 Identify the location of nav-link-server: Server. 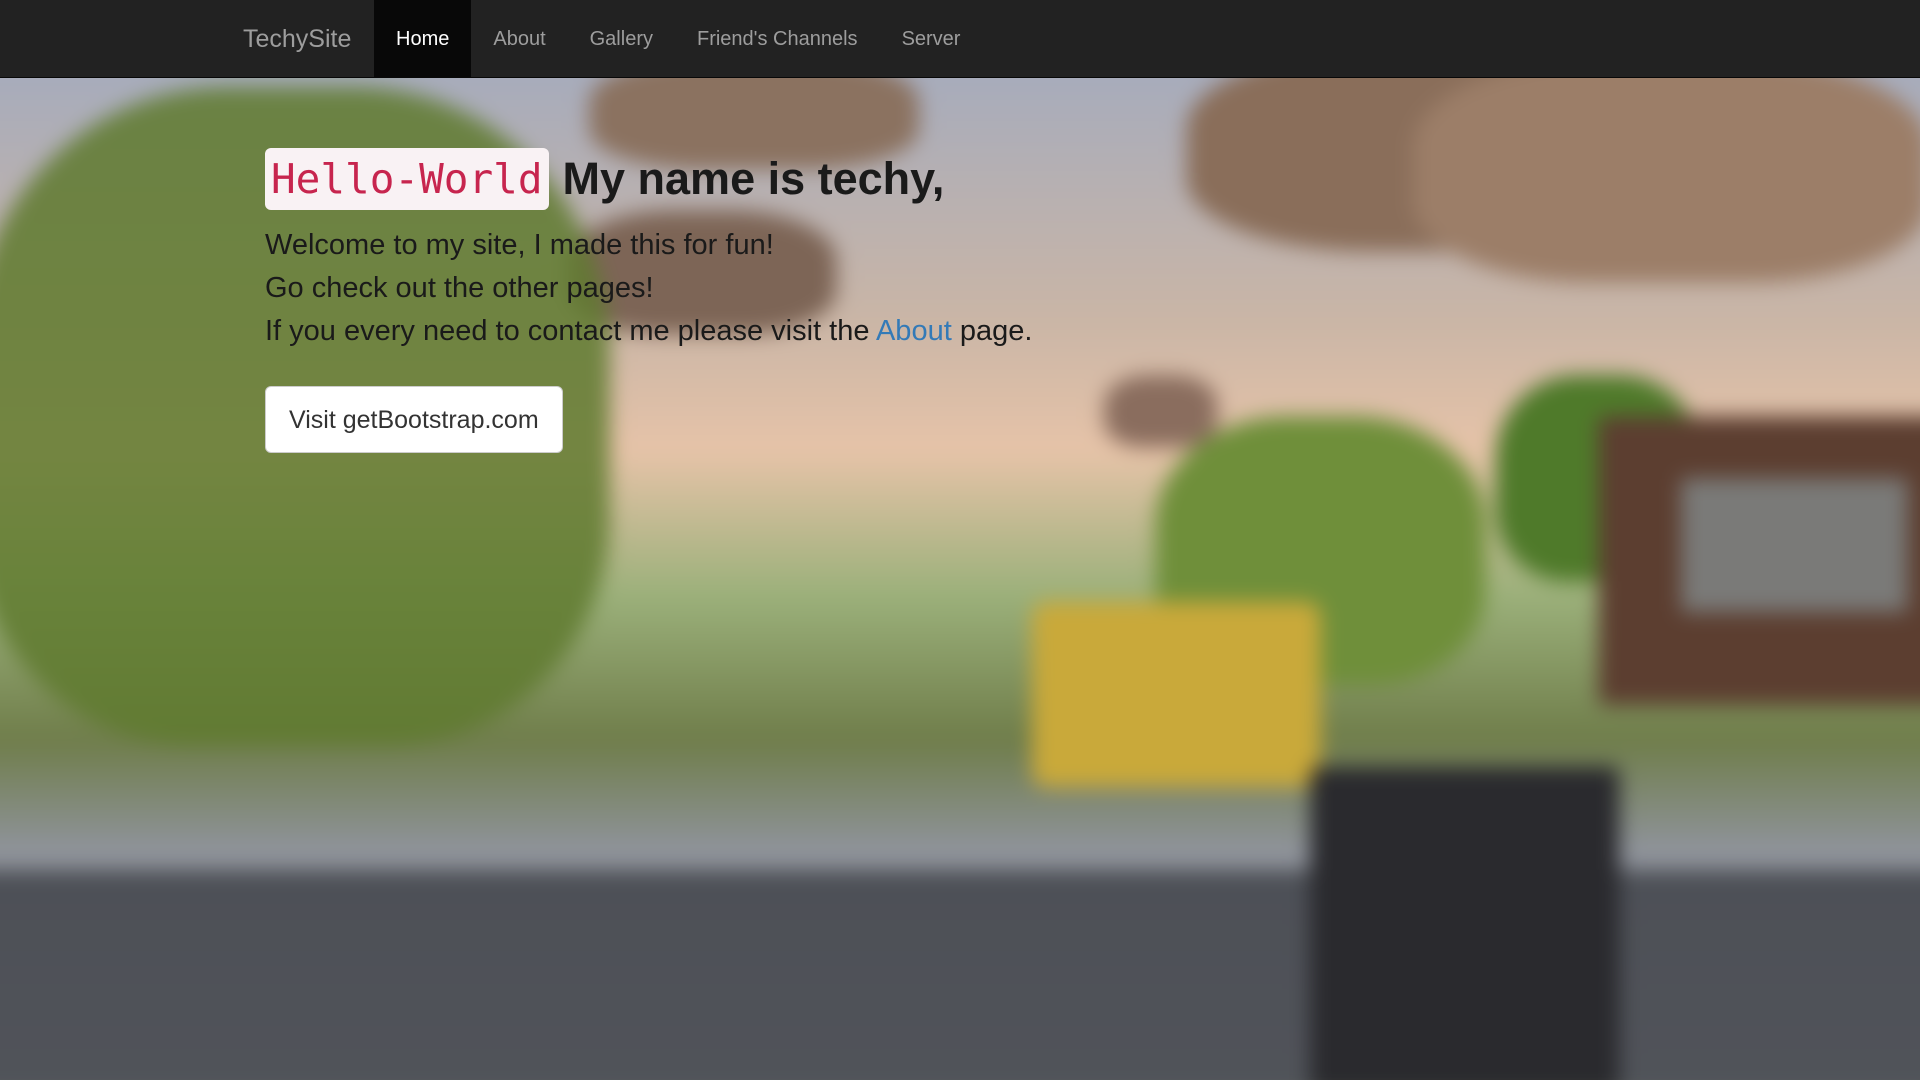
(931, 39).